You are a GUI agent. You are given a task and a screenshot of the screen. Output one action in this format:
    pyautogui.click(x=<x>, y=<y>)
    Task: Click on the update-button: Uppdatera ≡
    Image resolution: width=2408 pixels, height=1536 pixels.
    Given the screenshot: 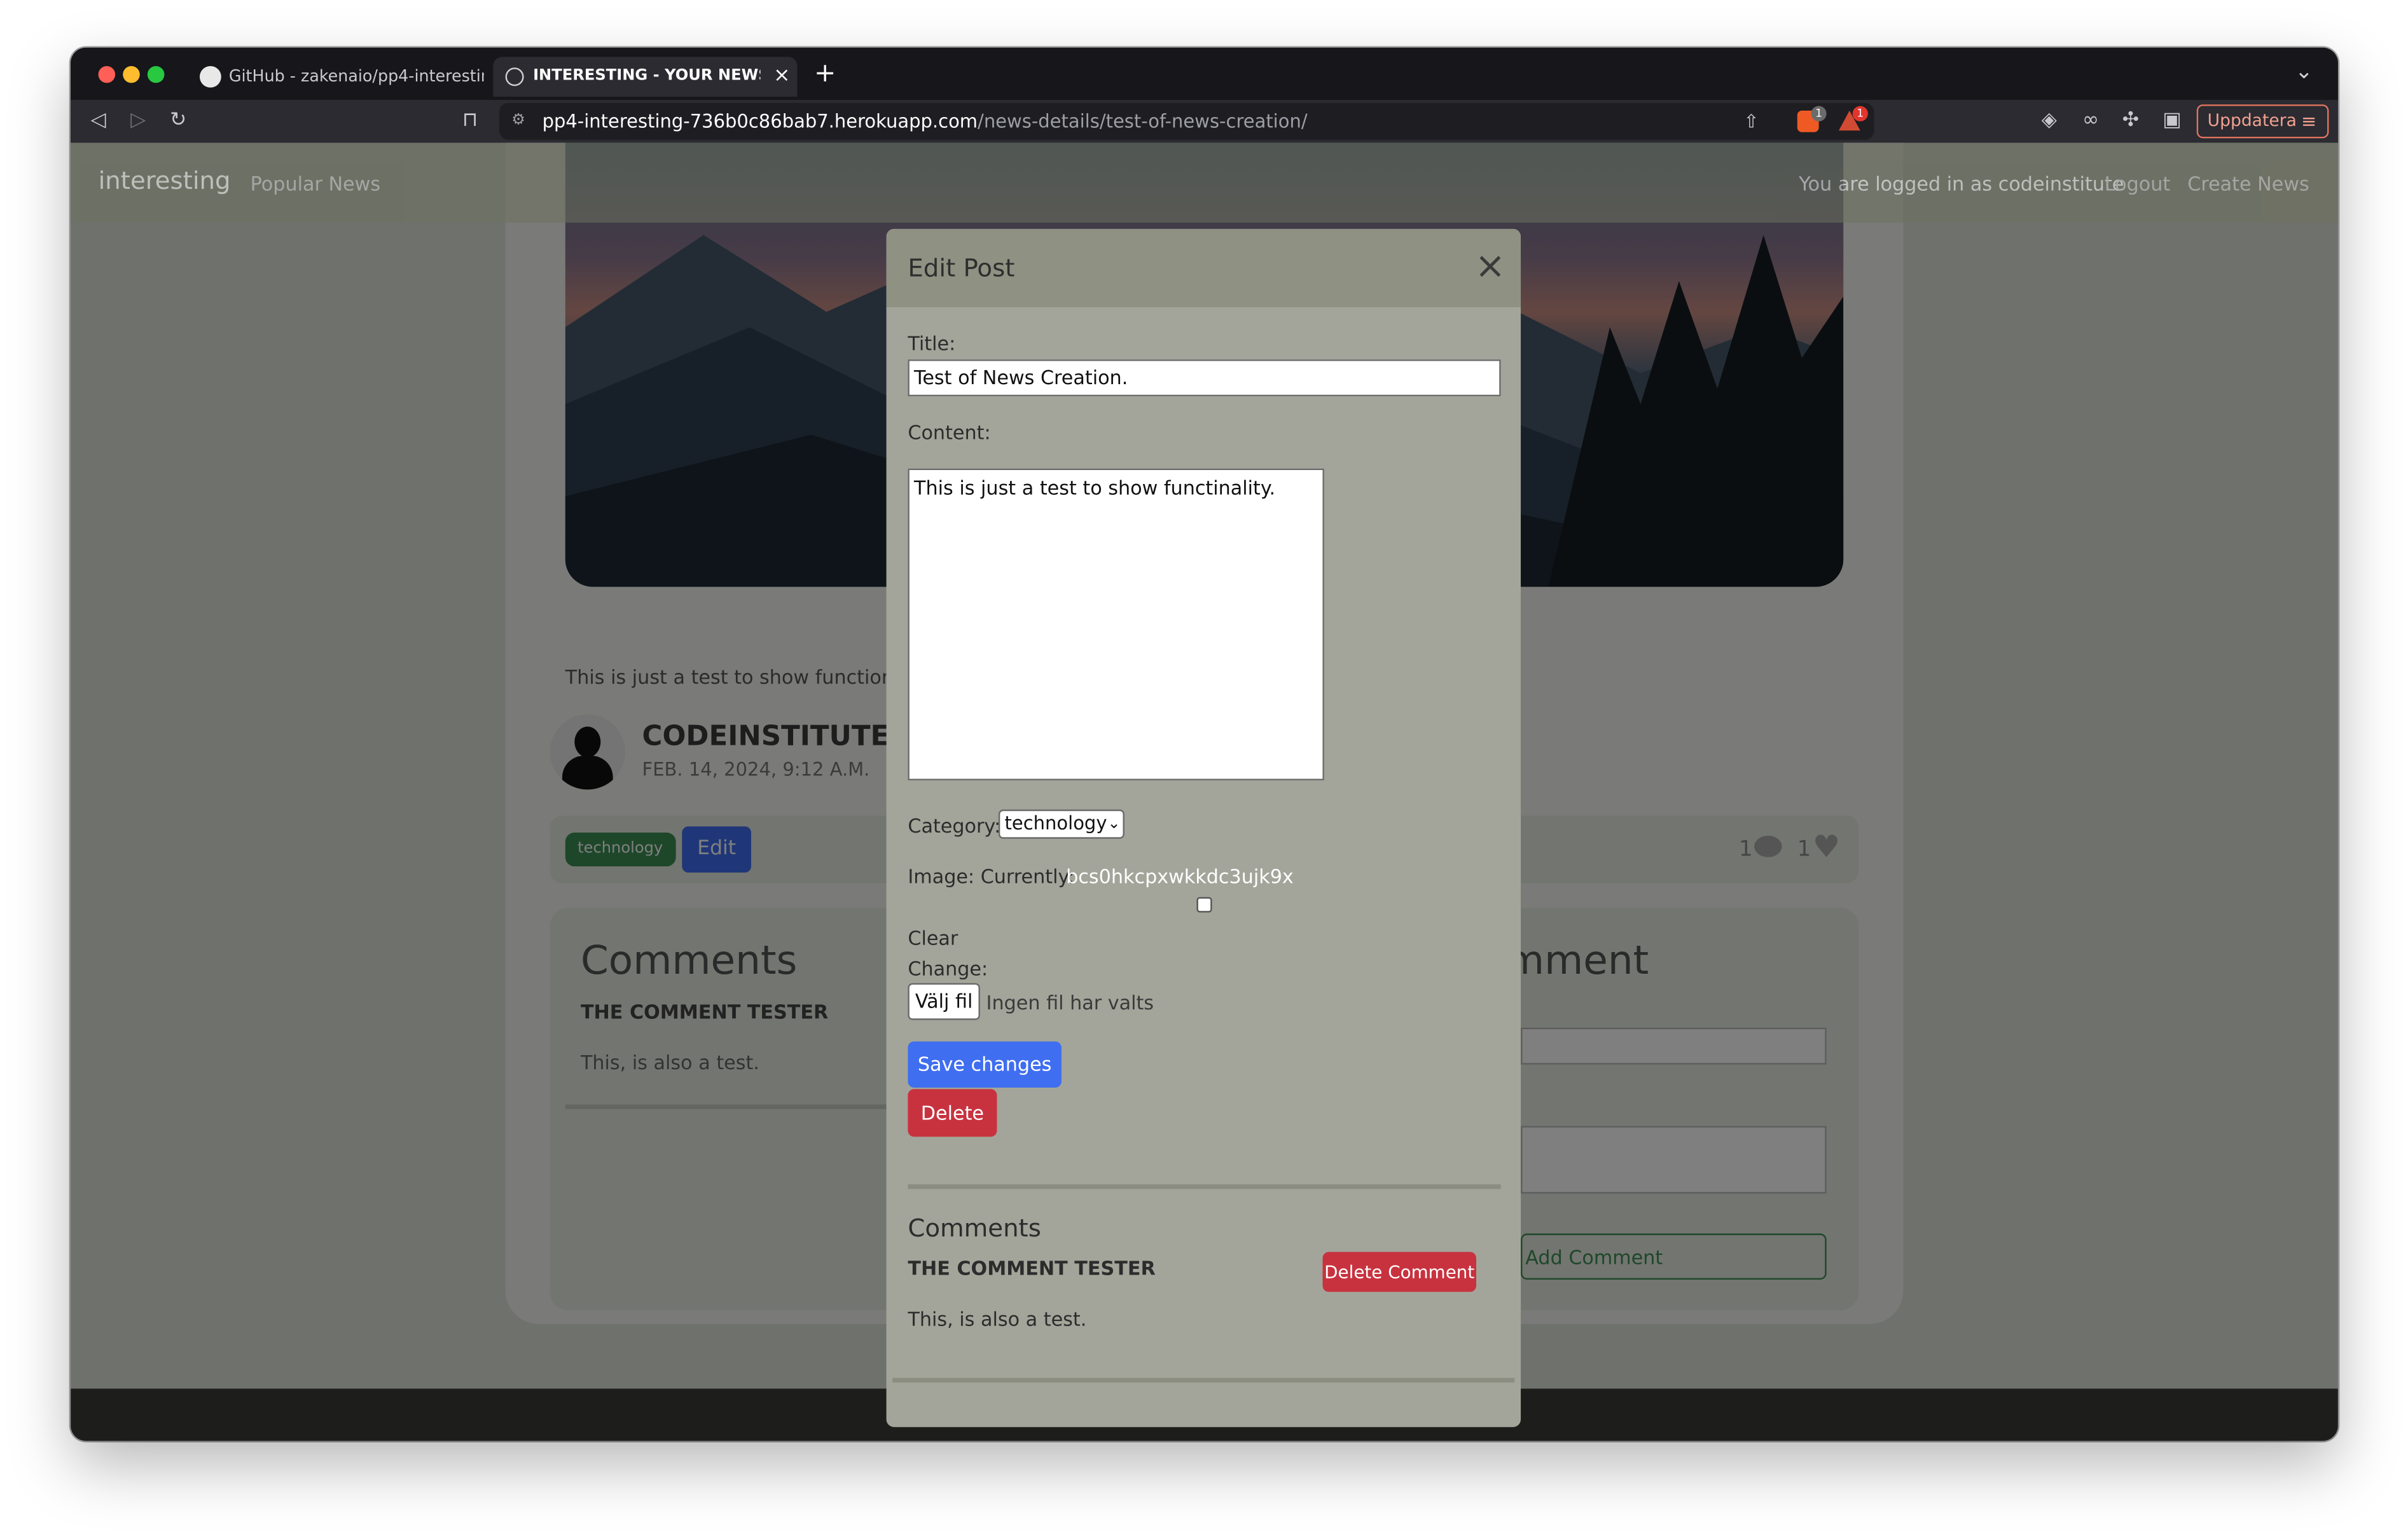 What is the action you would take?
    pyautogui.click(x=2262, y=121)
    